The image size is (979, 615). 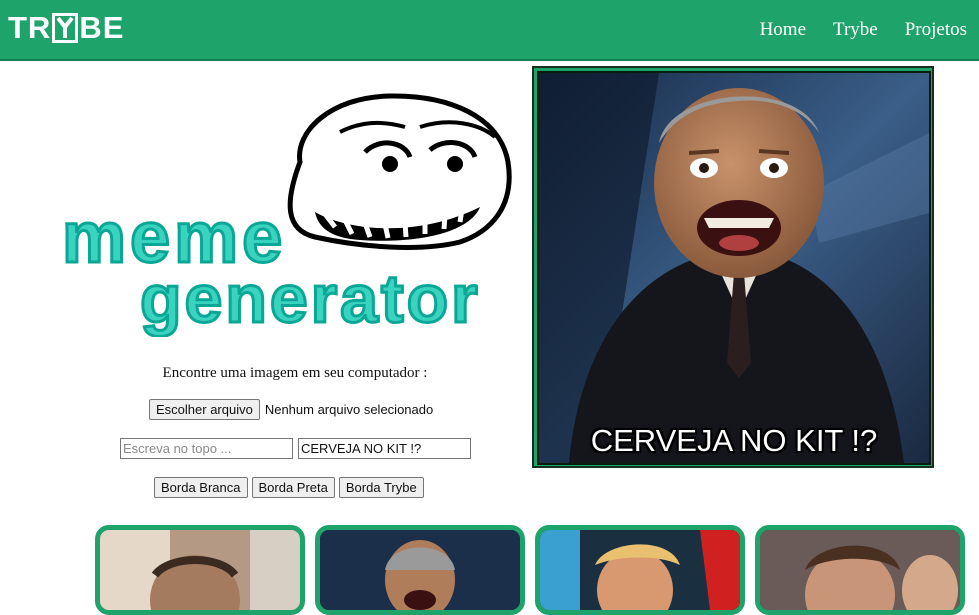 What do you see at coordinates (204, 409) in the screenshot?
I see `choose-file-button: Escolher arquivo` at bounding box center [204, 409].